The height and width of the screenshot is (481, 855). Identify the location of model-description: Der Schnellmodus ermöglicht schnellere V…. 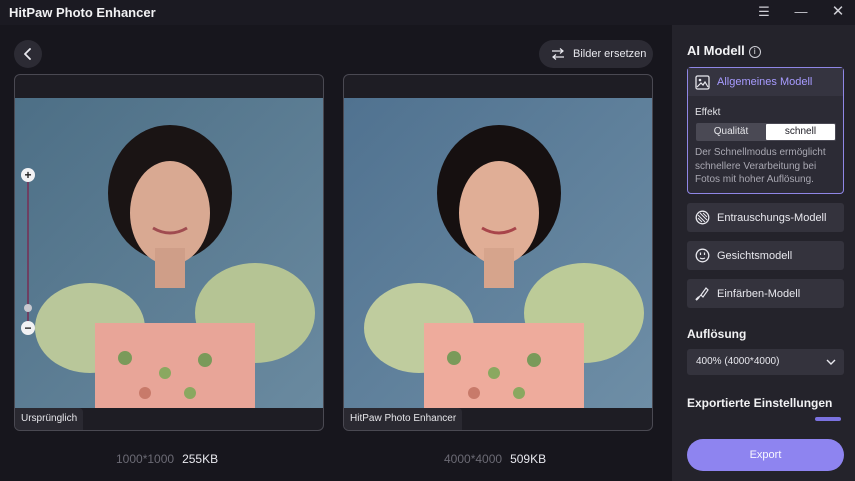
(760, 166).